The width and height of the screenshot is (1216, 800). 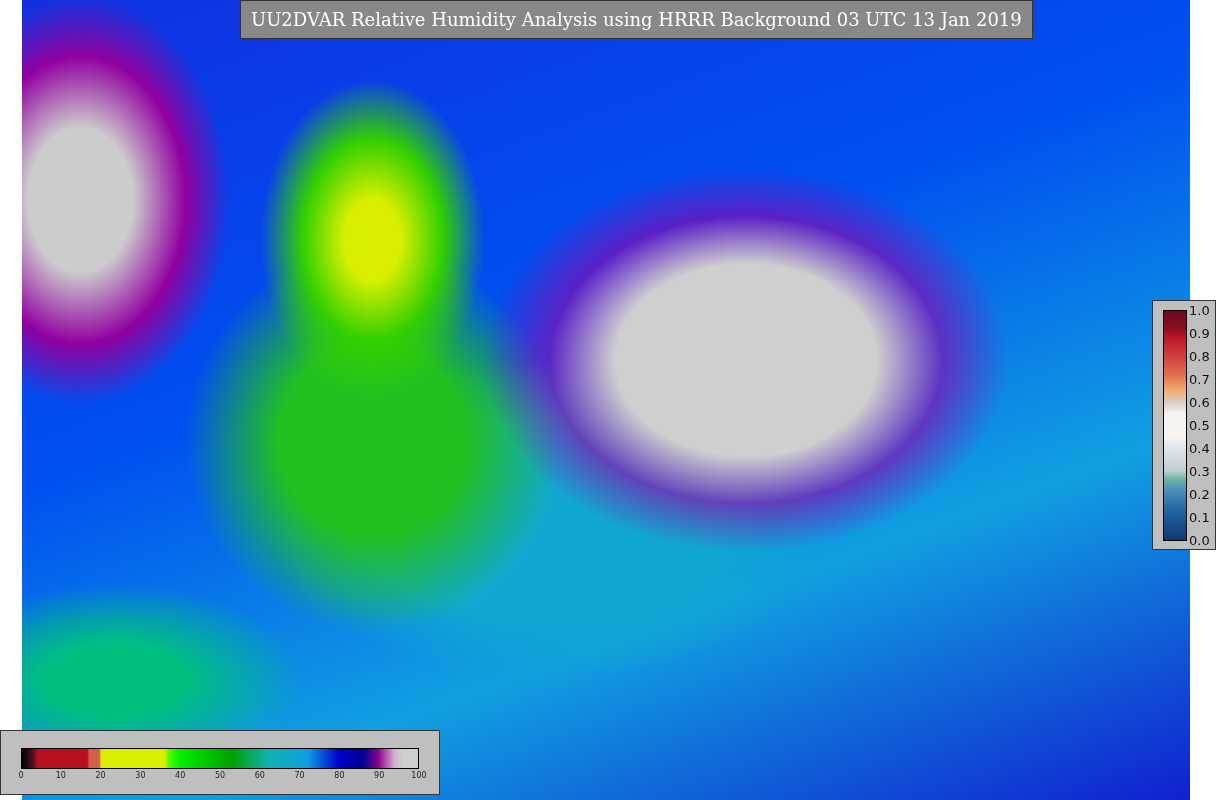 I want to click on tick-label: 50, so click(x=220, y=776).